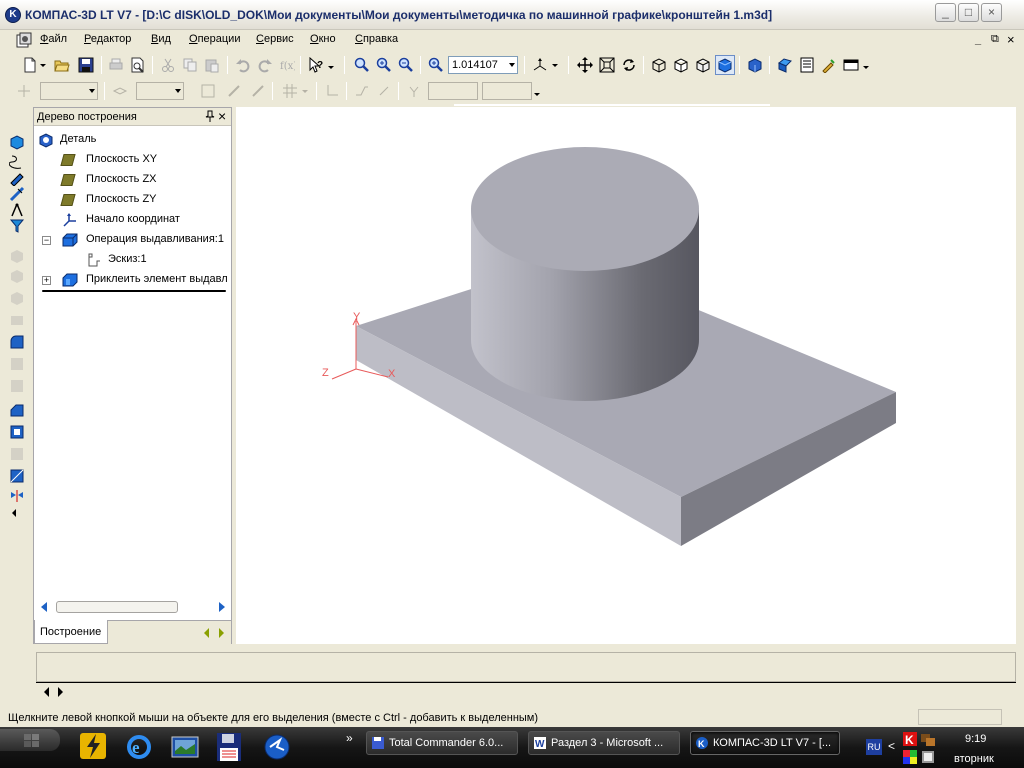 Image resolution: width=1024 pixels, height=768 pixels. What do you see at coordinates (160, 91) in the screenshot?
I see `layer-combo` at bounding box center [160, 91].